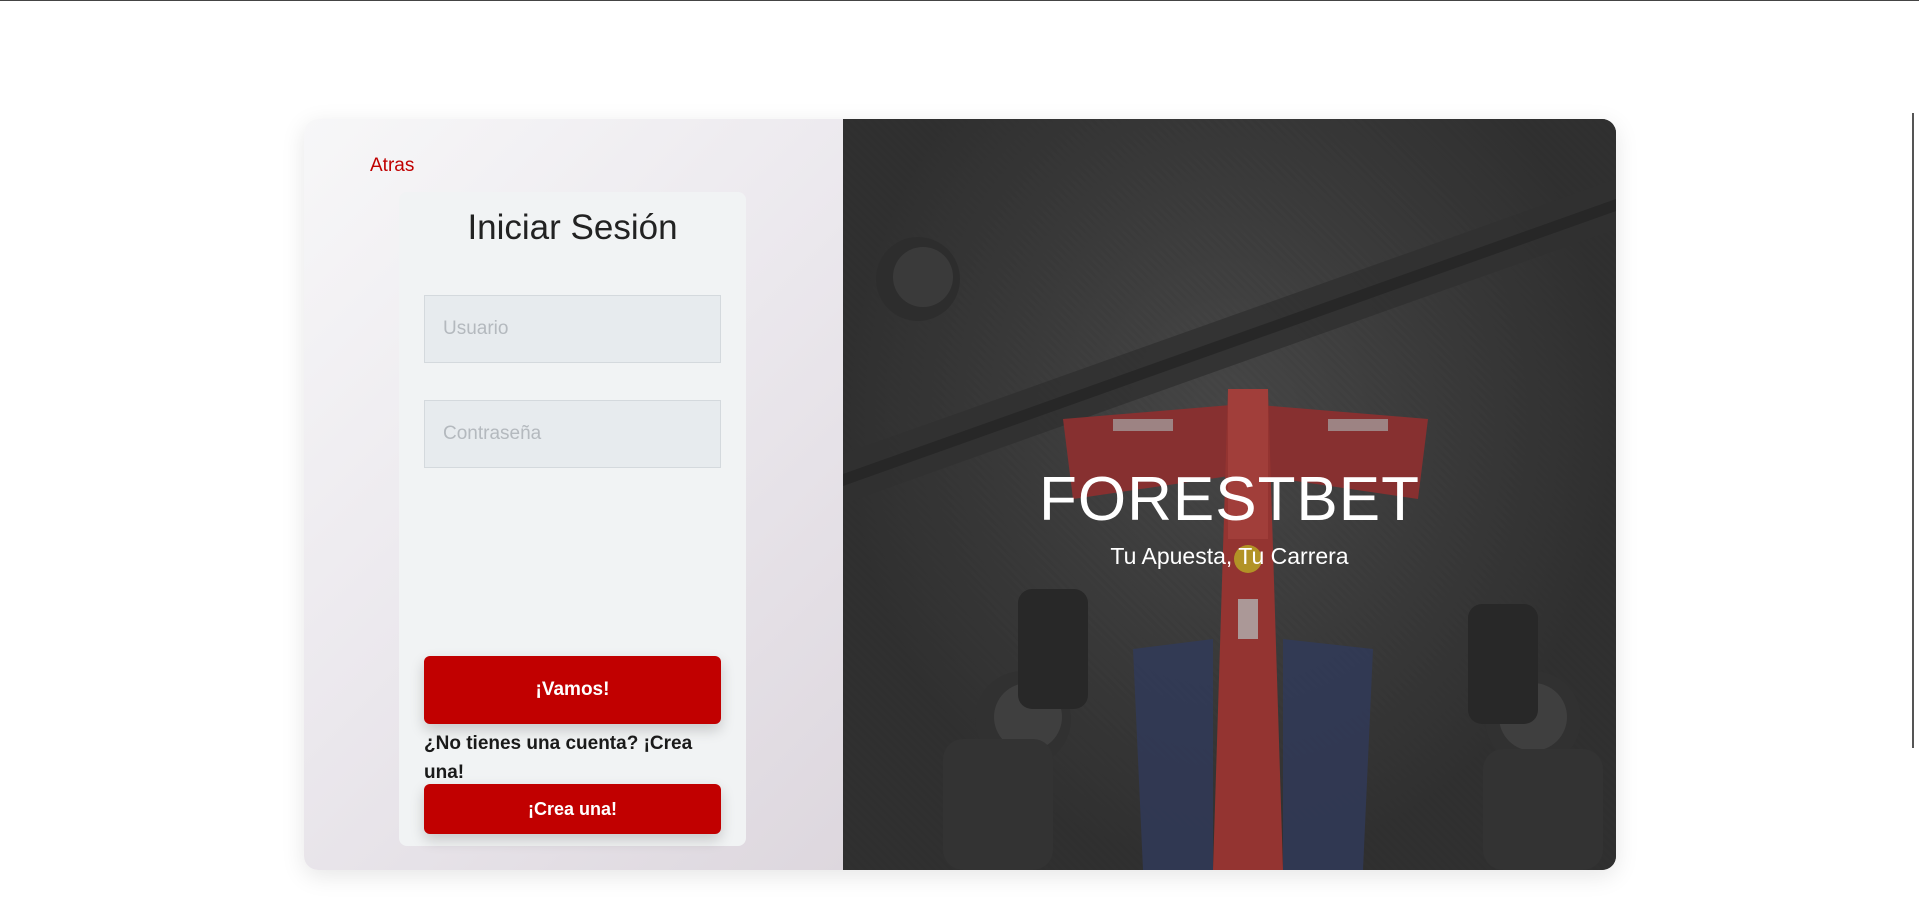 This screenshot has height=915, width=1919. What do you see at coordinates (572, 690) in the screenshot?
I see `submit-button: ¡Vamos!` at bounding box center [572, 690].